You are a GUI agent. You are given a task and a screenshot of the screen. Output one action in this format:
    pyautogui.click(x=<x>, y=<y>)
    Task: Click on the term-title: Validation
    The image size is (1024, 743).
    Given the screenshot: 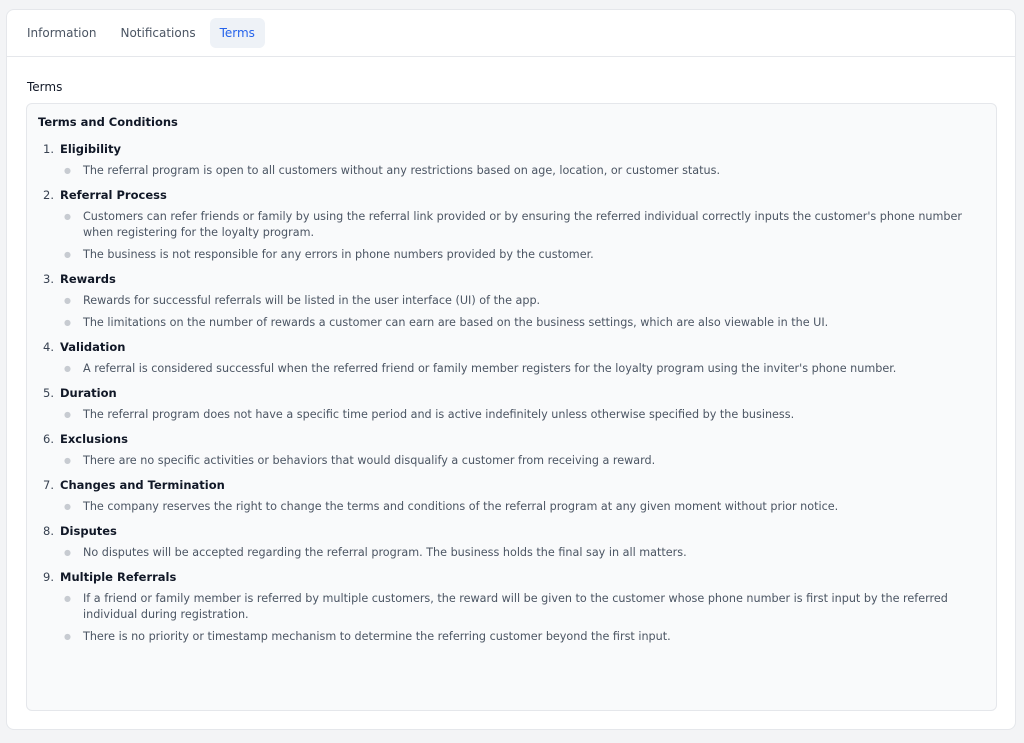 What is the action you would take?
    pyautogui.click(x=93, y=347)
    